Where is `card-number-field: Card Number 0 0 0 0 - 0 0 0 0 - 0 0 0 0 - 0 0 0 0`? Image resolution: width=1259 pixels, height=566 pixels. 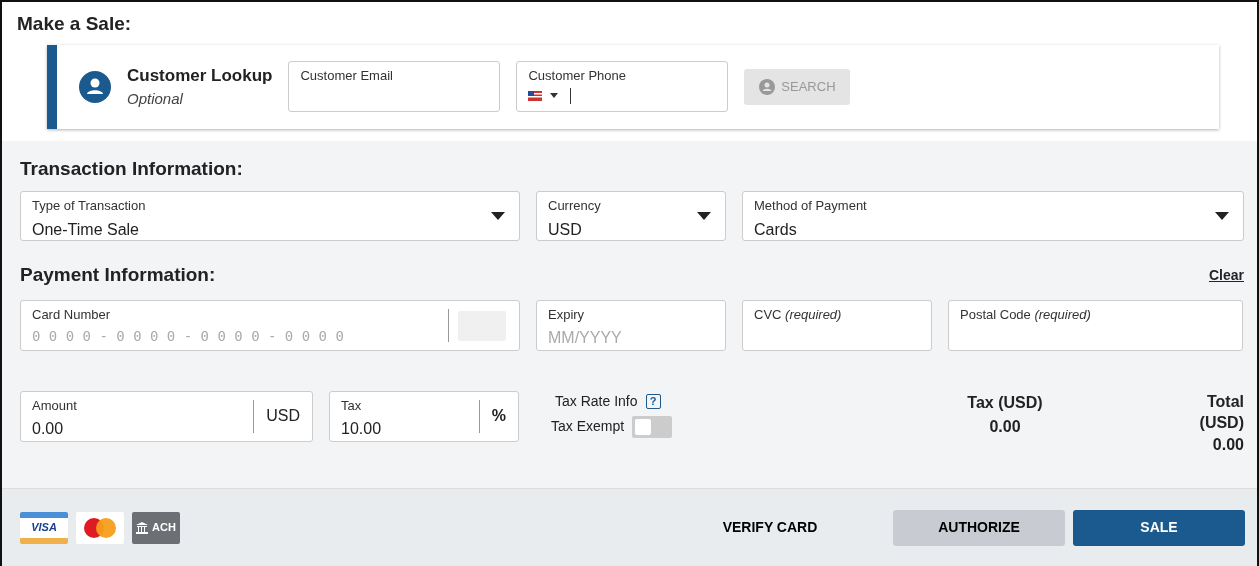
card-number-field: Card Number 0 0 0 0 - 0 0 0 0 - 0 0 0 0 - 0 0 0 0 is located at coordinates (270, 325).